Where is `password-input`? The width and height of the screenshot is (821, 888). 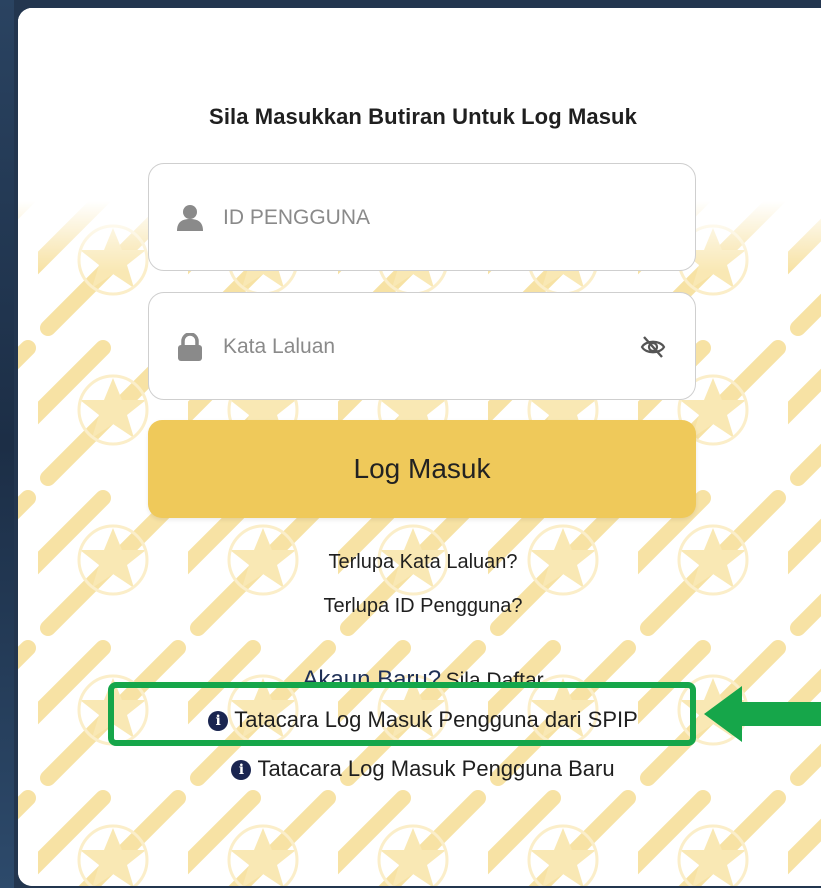 password-input is located at coordinates (413, 346).